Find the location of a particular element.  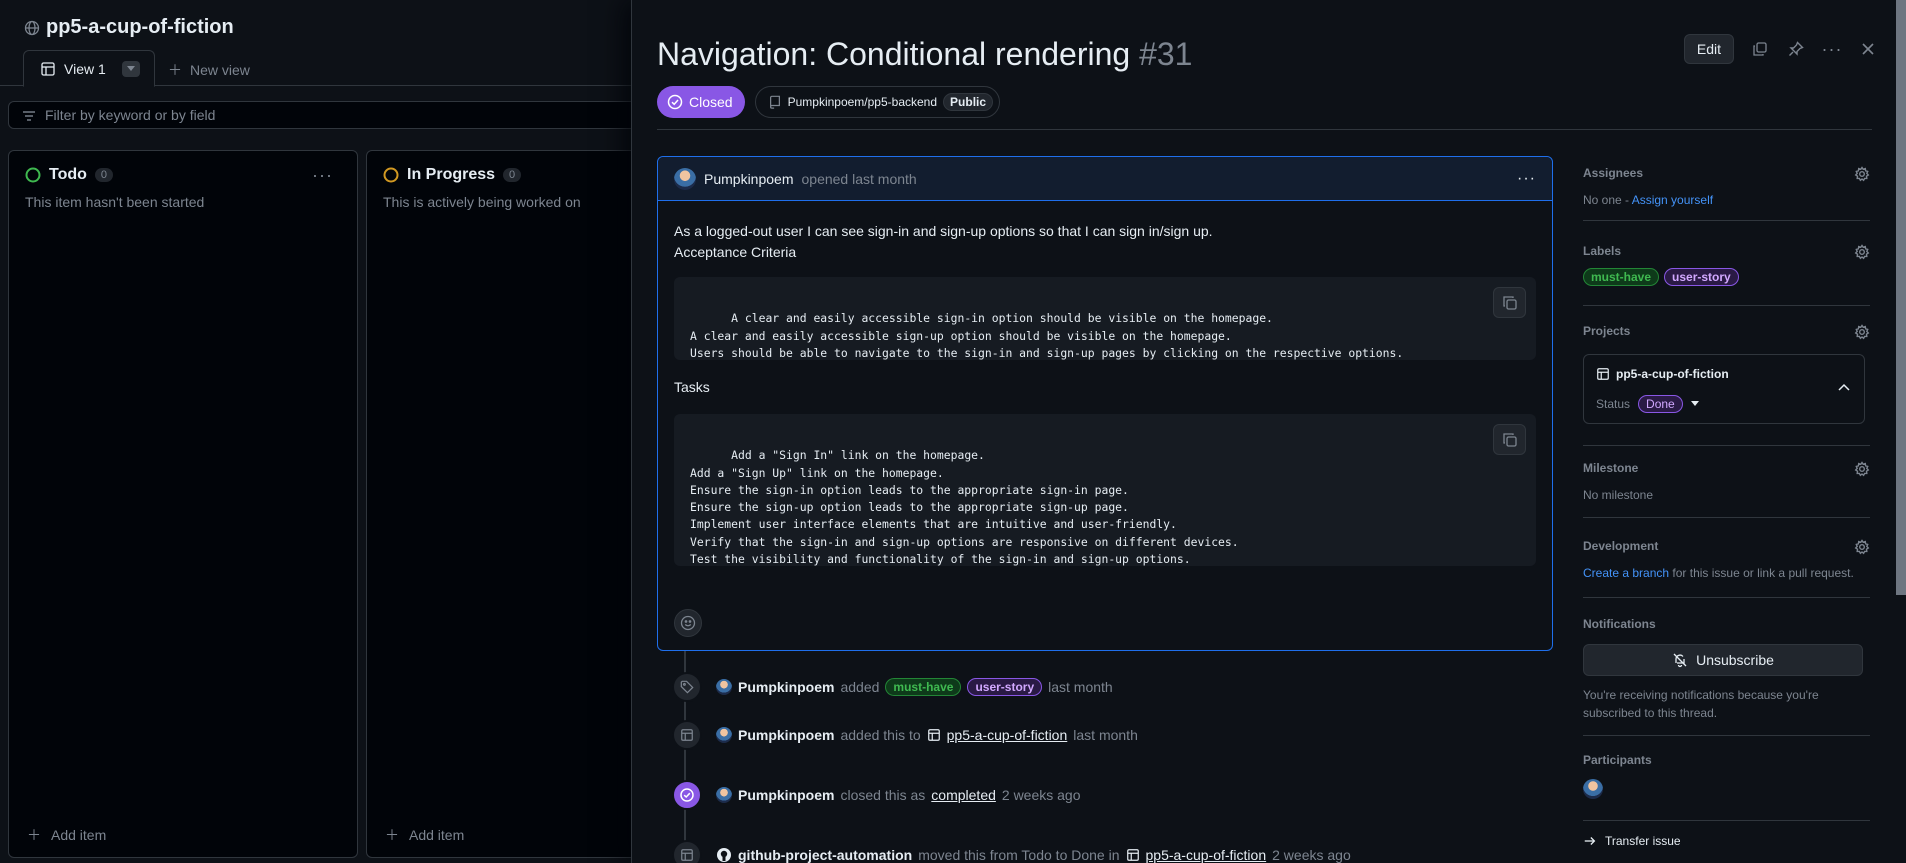

arrow-right-icon is located at coordinates (1590, 841).